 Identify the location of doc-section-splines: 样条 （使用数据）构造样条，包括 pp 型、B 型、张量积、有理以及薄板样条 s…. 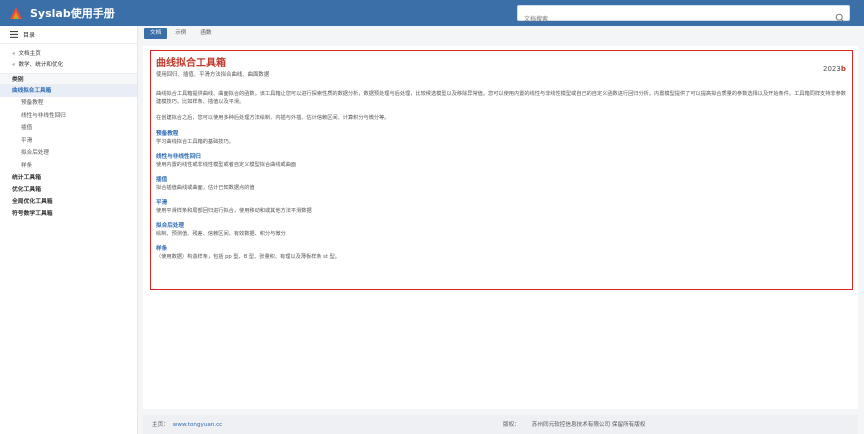
(501, 253).